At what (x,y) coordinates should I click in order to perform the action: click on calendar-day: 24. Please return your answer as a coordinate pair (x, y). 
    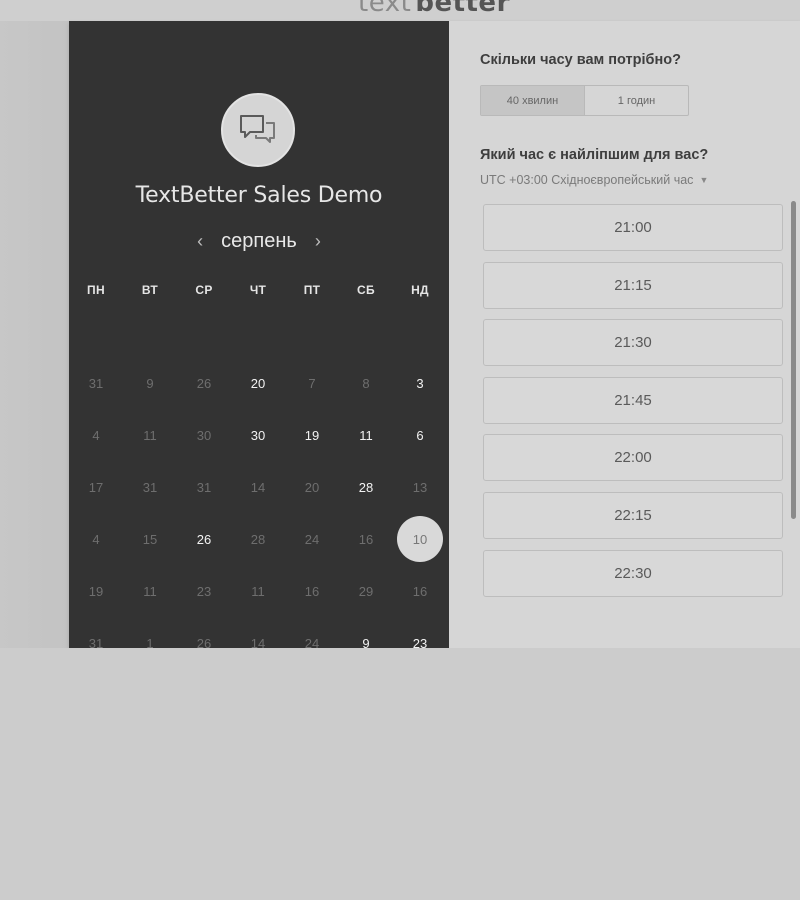
    Looking at the image, I should click on (312, 634).